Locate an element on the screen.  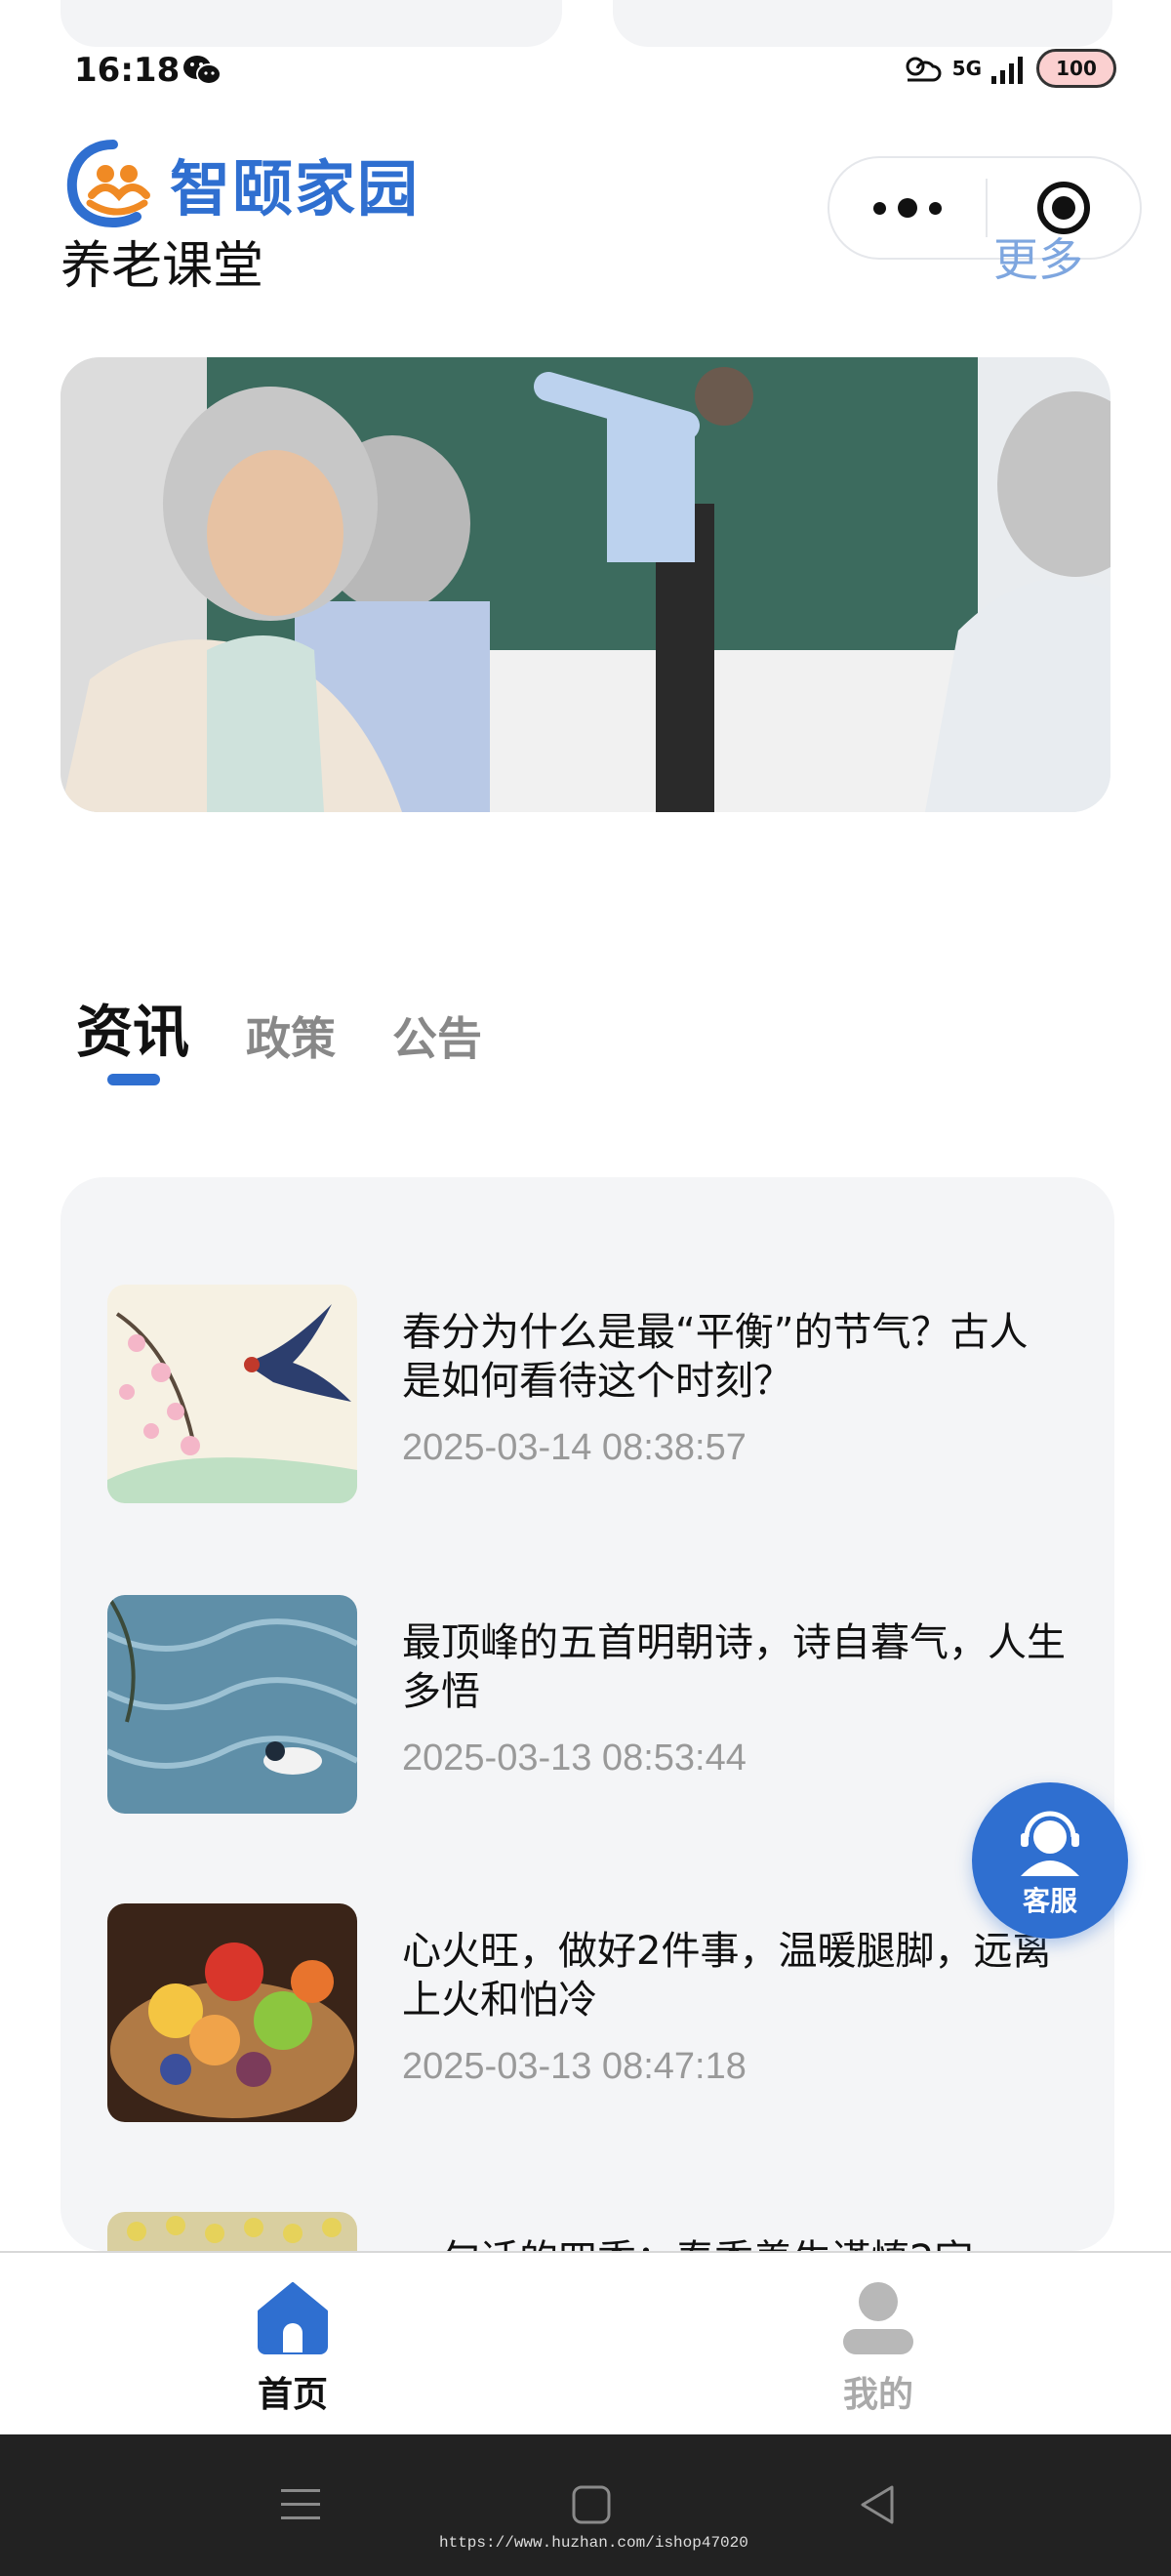
home-square-icon is located at coordinates (591, 2504).